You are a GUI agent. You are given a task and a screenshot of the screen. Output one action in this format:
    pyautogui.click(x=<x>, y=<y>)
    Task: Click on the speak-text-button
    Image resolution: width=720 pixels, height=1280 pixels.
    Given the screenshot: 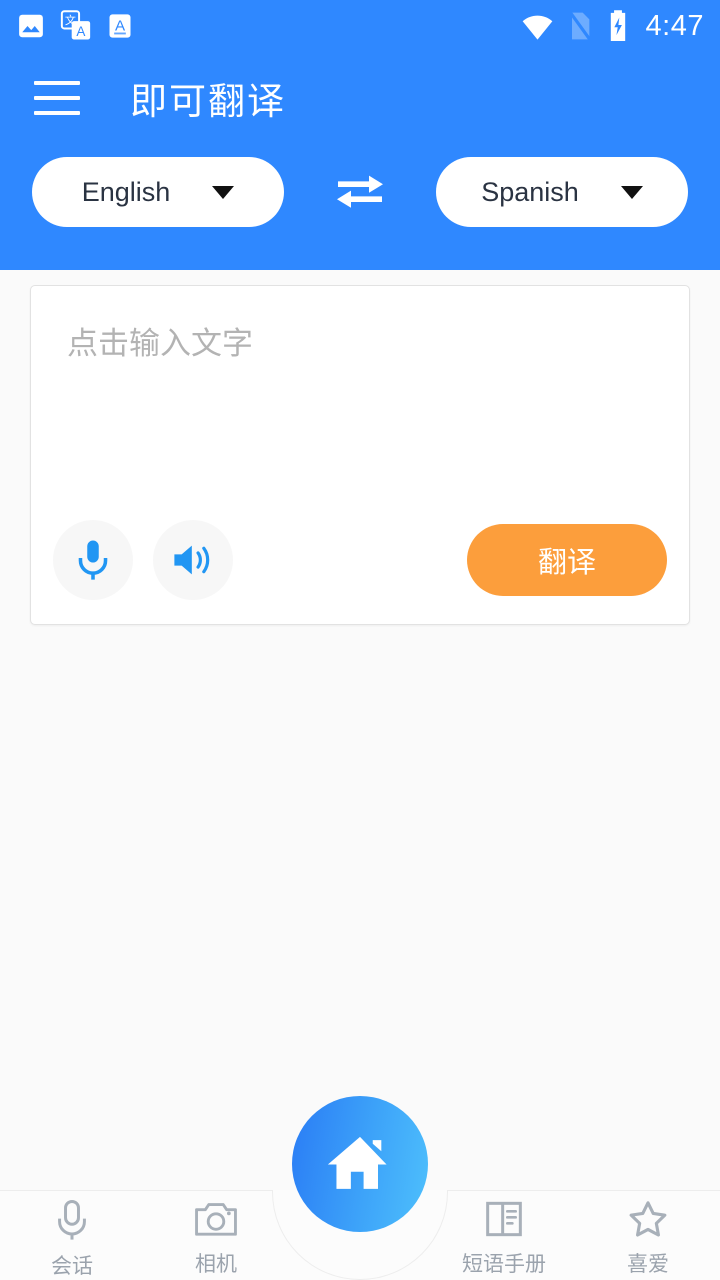 What is the action you would take?
    pyautogui.click(x=193, y=560)
    